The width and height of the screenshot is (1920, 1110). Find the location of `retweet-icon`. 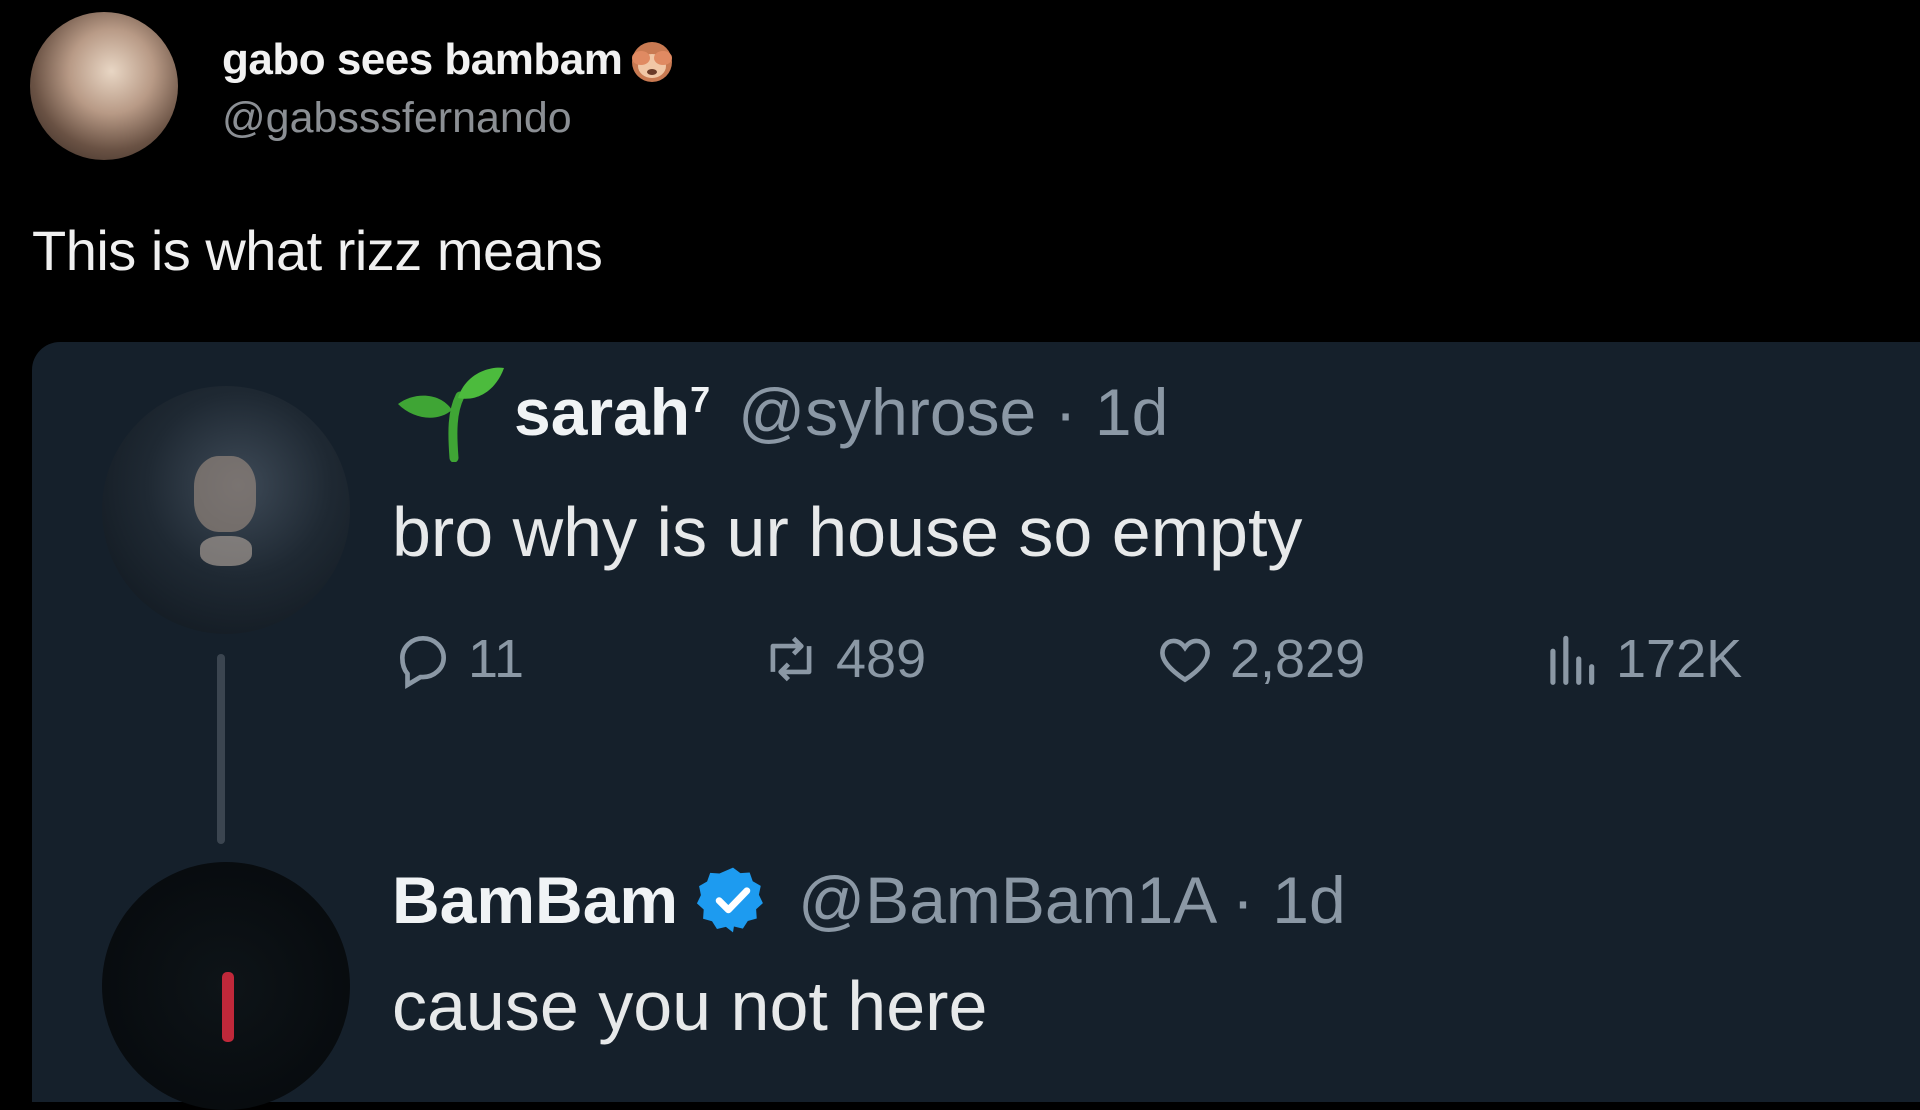

retweet-icon is located at coordinates (791, 659).